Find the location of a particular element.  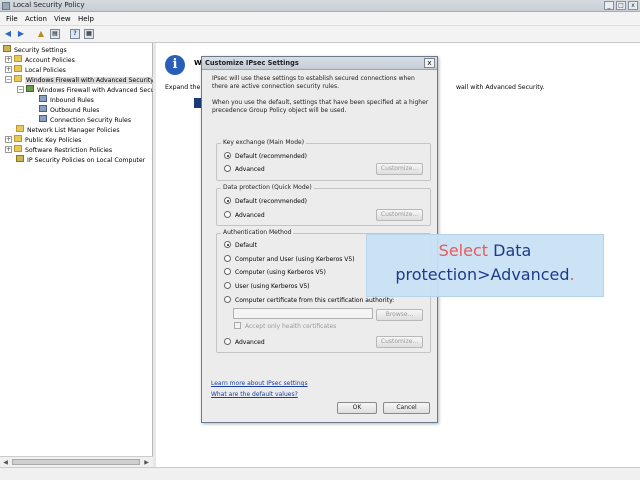

help-icon: ? is located at coordinates (75, 34).